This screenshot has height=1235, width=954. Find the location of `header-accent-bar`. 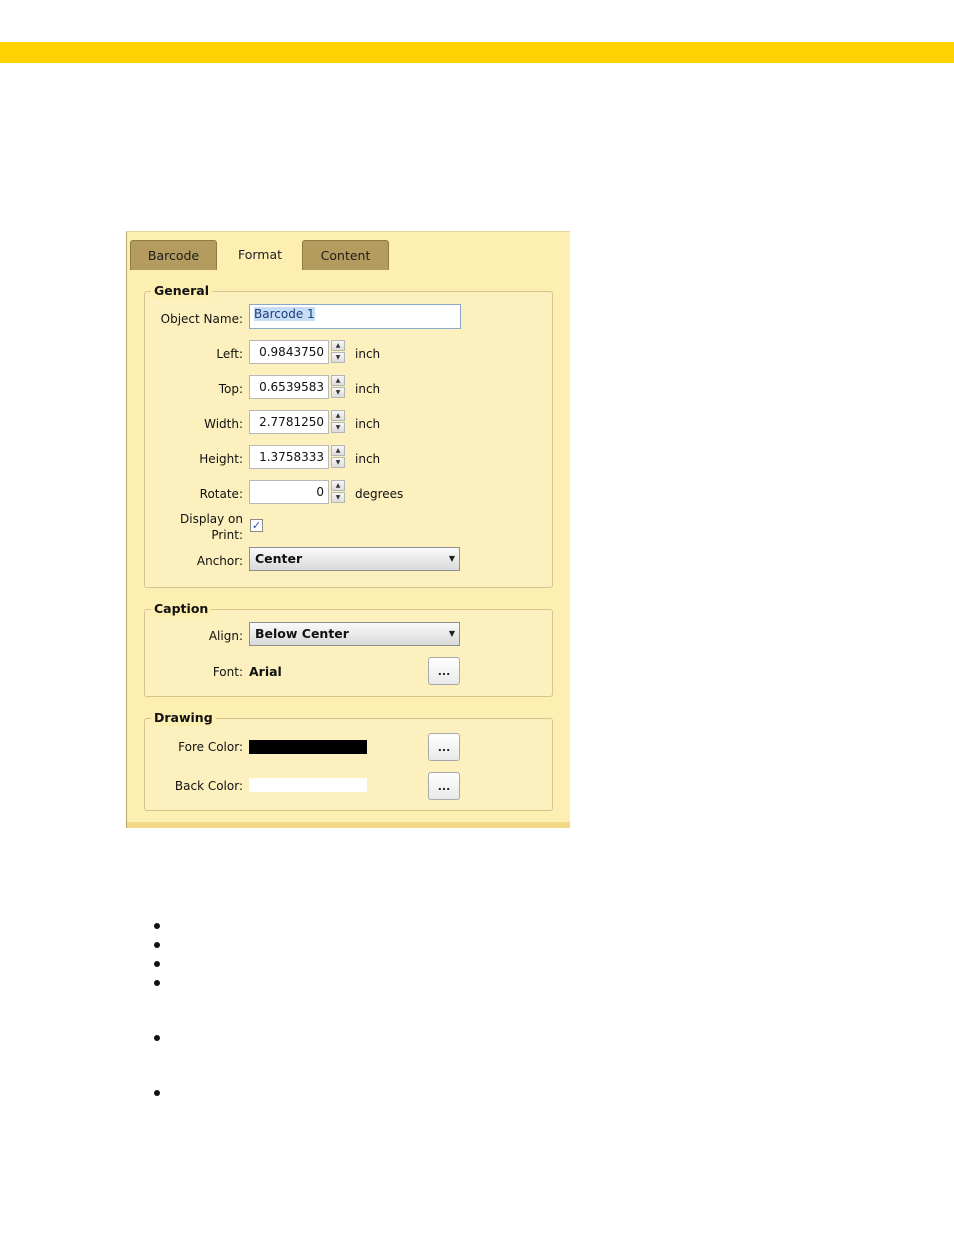

header-accent-bar is located at coordinates (477, 52).